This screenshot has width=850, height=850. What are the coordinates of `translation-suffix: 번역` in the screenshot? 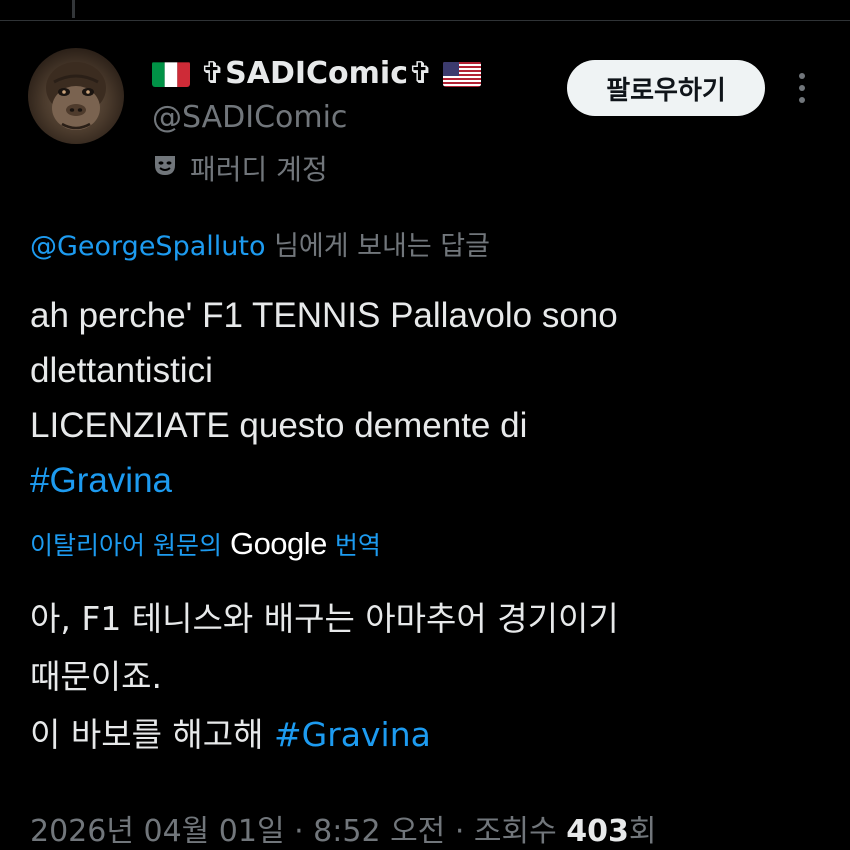 It's located at (357, 545).